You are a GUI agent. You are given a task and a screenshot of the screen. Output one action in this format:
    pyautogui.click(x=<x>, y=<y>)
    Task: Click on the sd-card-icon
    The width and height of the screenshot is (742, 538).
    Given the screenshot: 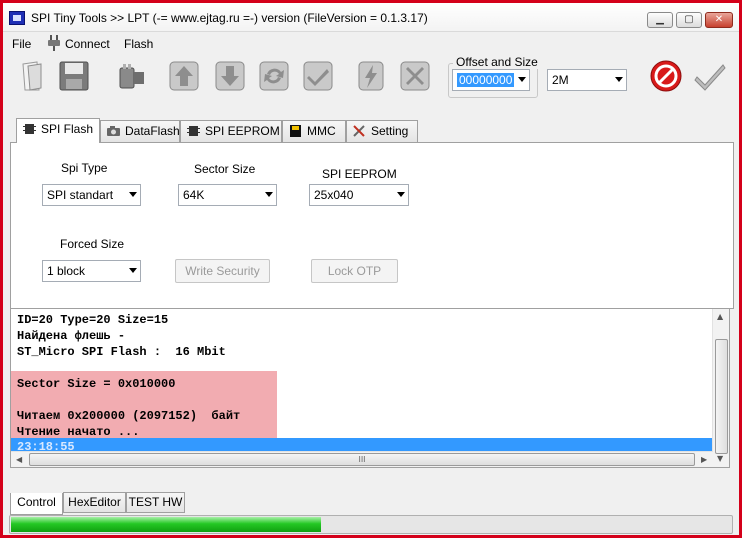 What is the action you would take?
    pyautogui.click(x=295, y=131)
    